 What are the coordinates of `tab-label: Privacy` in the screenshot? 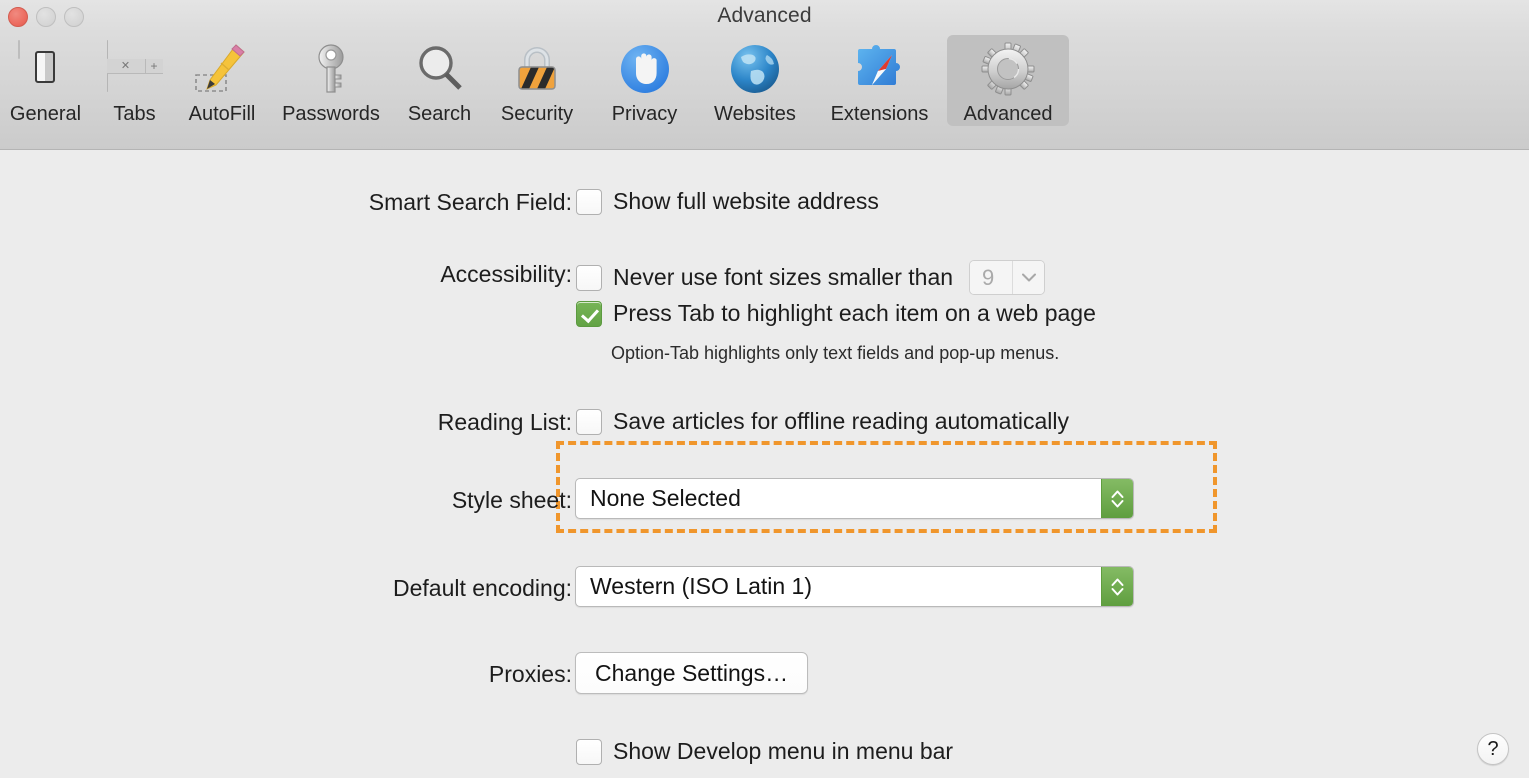 It's located at (644, 114).